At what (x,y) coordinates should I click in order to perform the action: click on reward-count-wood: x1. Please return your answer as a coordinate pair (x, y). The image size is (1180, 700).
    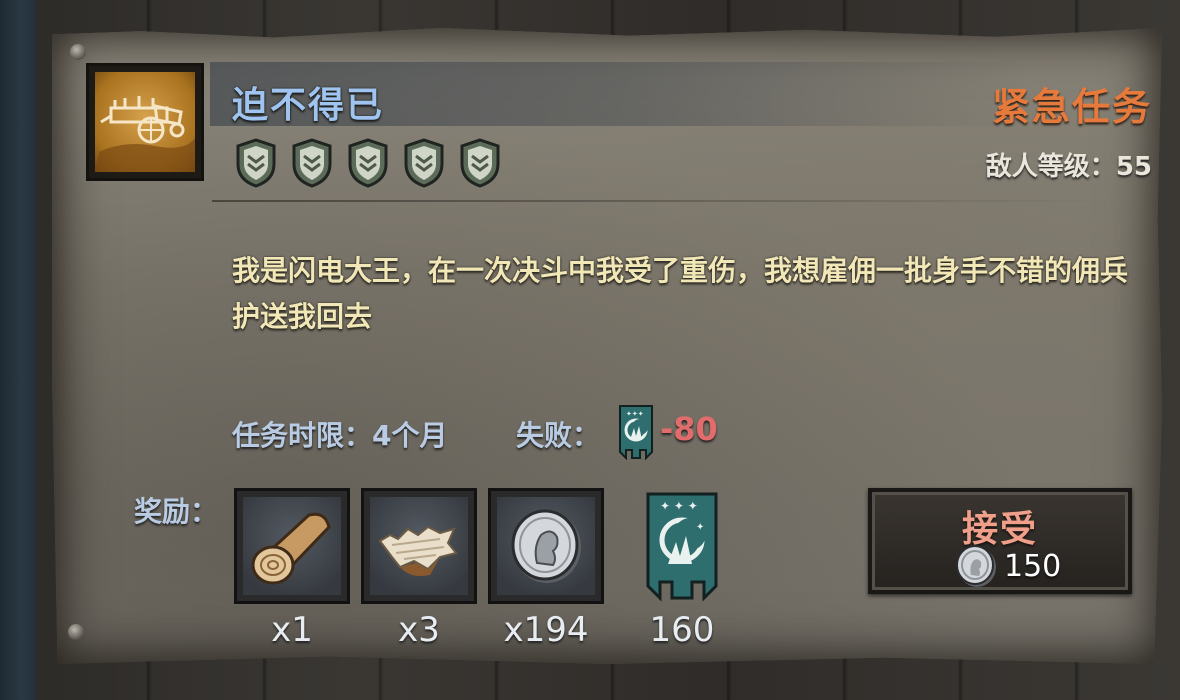
    Looking at the image, I should click on (292, 630).